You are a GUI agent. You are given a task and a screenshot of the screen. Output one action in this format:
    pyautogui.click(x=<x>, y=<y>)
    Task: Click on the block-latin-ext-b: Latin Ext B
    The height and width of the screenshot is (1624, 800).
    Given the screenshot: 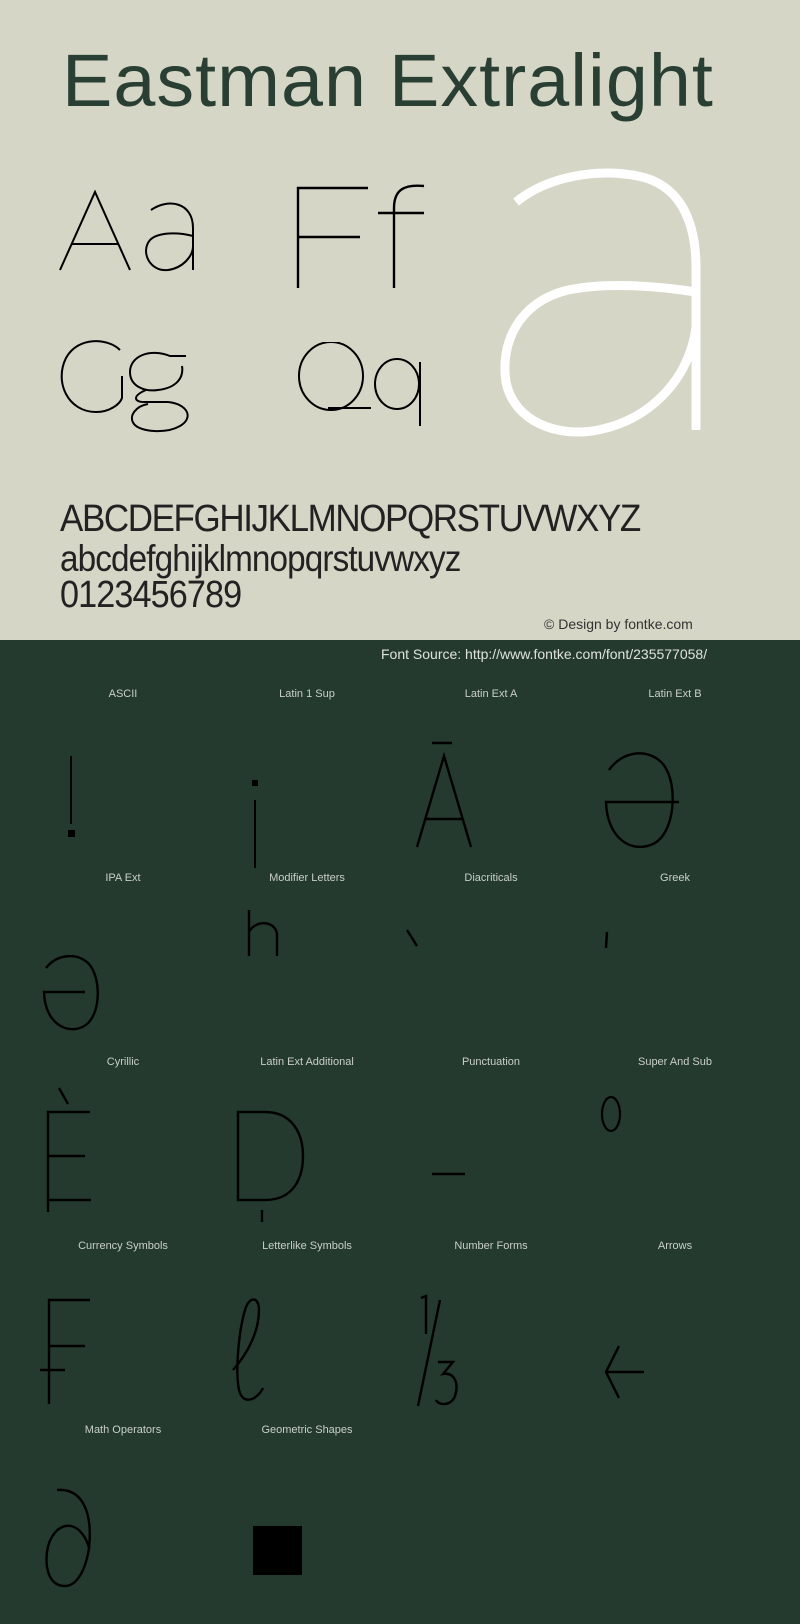 What is the action you would take?
    pyautogui.click(x=675, y=780)
    